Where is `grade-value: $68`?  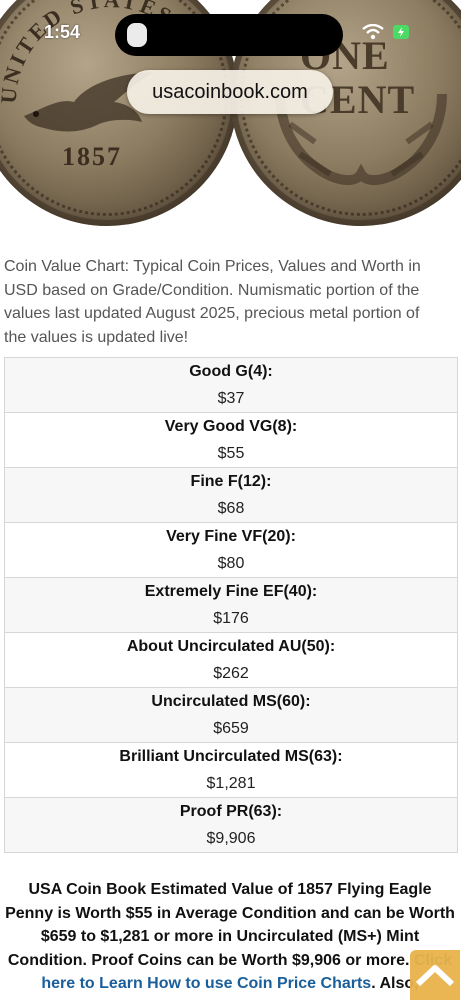
grade-value: $68 is located at coordinates (231, 508).